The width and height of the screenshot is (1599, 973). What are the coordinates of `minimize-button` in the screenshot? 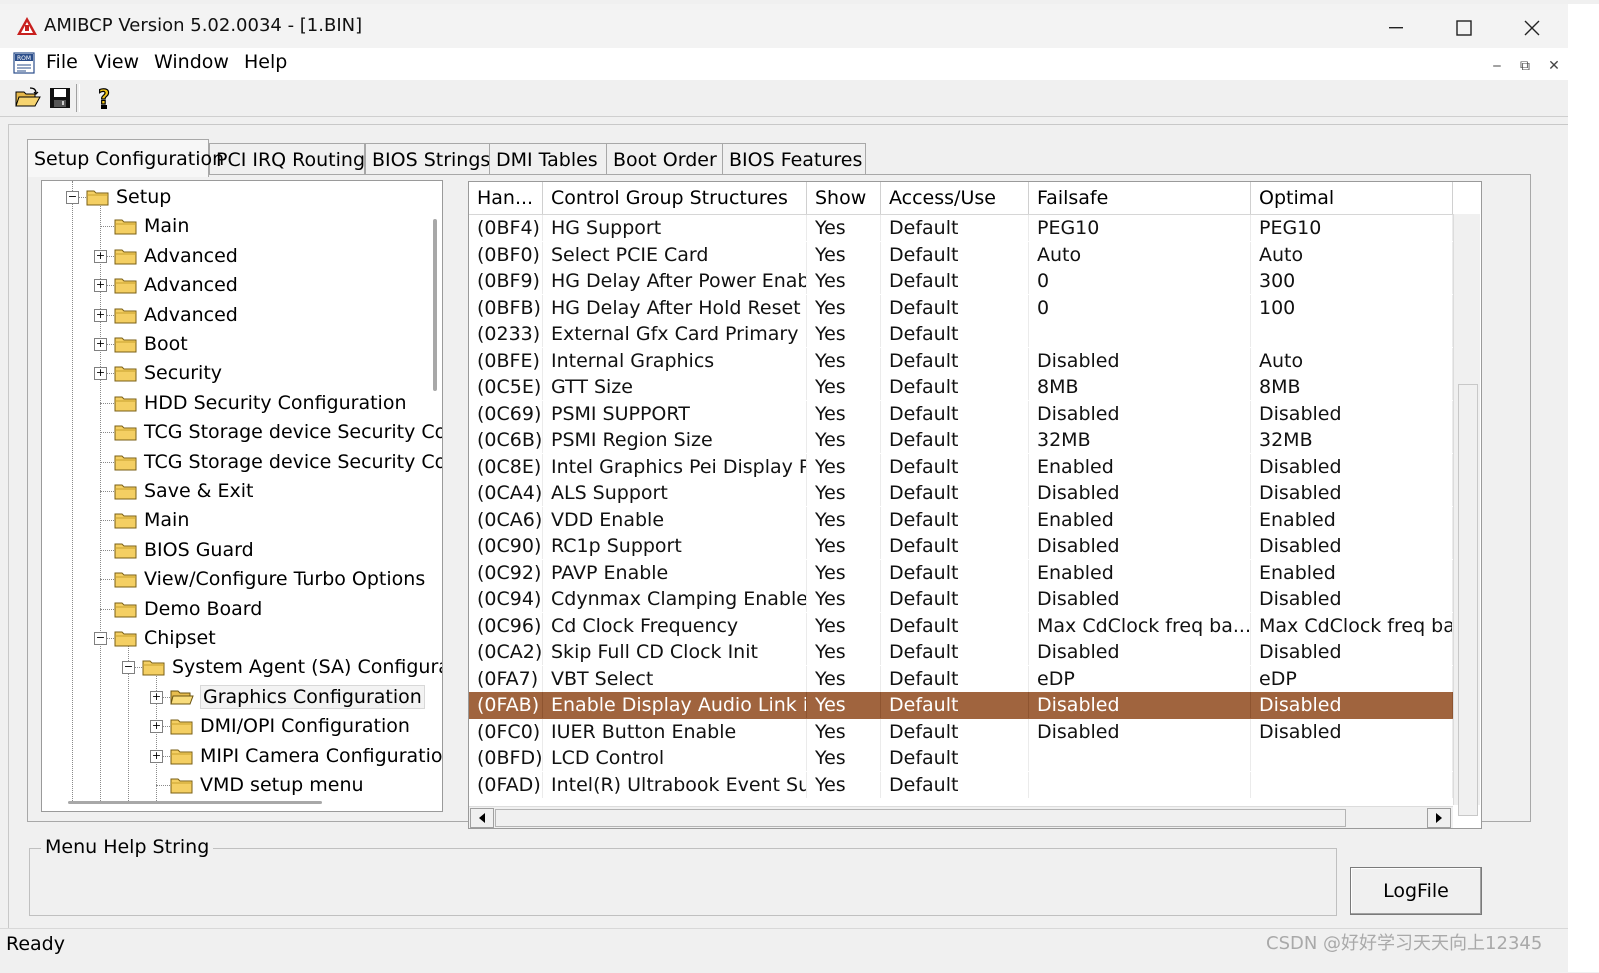 It's located at (1396, 28).